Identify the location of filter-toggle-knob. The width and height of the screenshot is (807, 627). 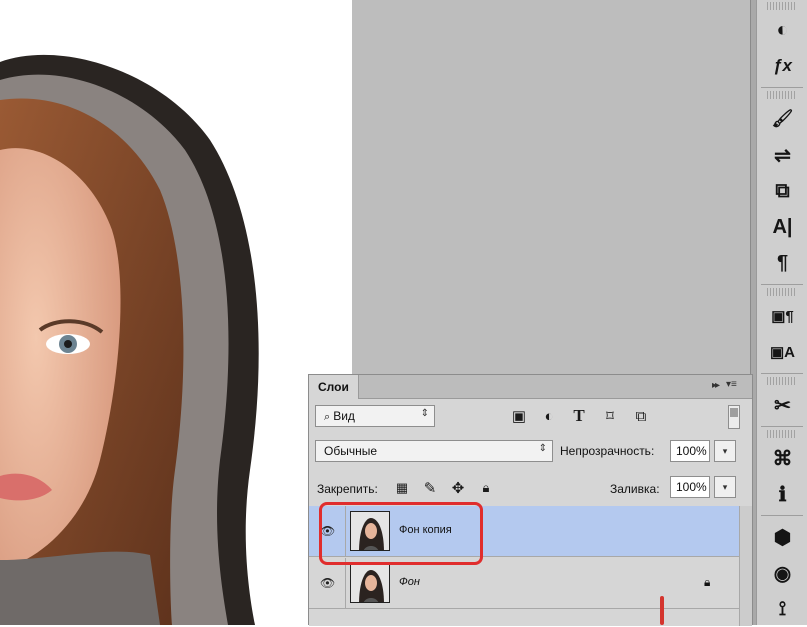
(734, 412).